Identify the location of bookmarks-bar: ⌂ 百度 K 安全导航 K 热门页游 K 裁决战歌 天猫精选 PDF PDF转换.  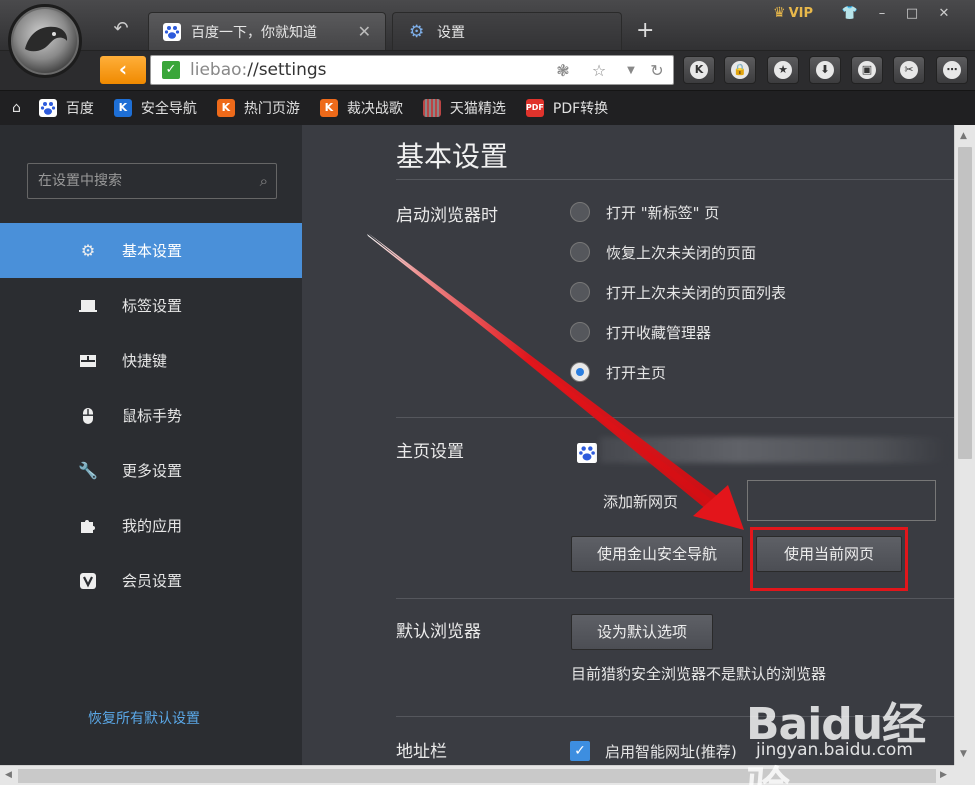
(487, 107).